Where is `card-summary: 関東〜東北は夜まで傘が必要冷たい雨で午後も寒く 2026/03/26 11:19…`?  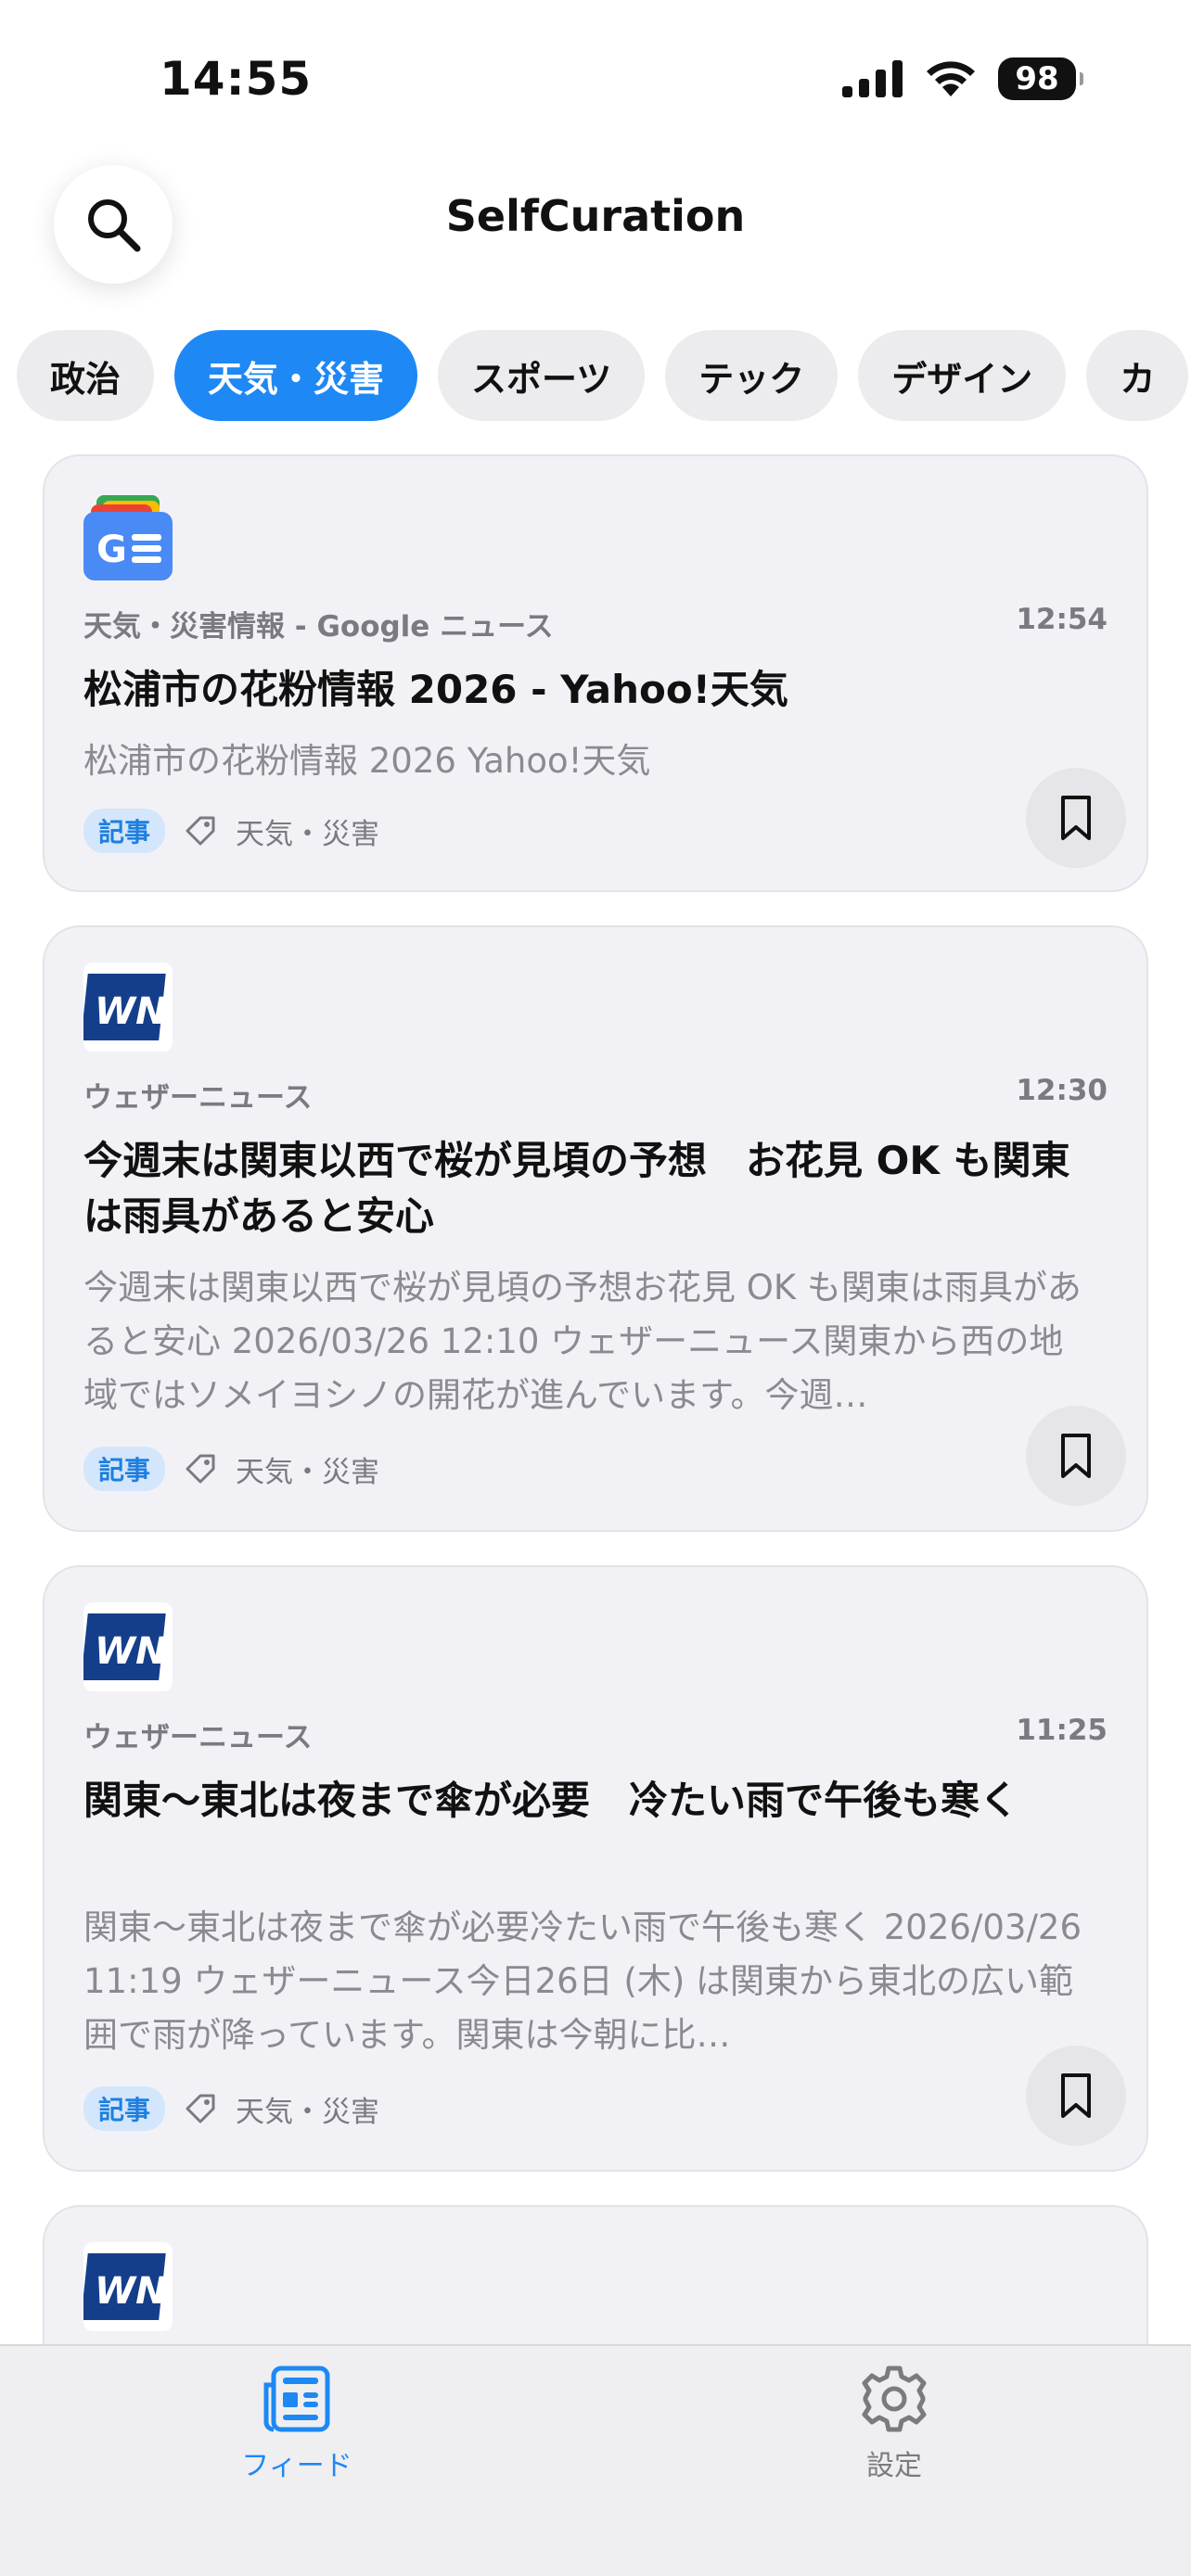 card-summary: 関東〜東北は夜まで傘が必要冷たい雨で午後も寒く 2026/03/26 11:19… is located at coordinates (582, 1981).